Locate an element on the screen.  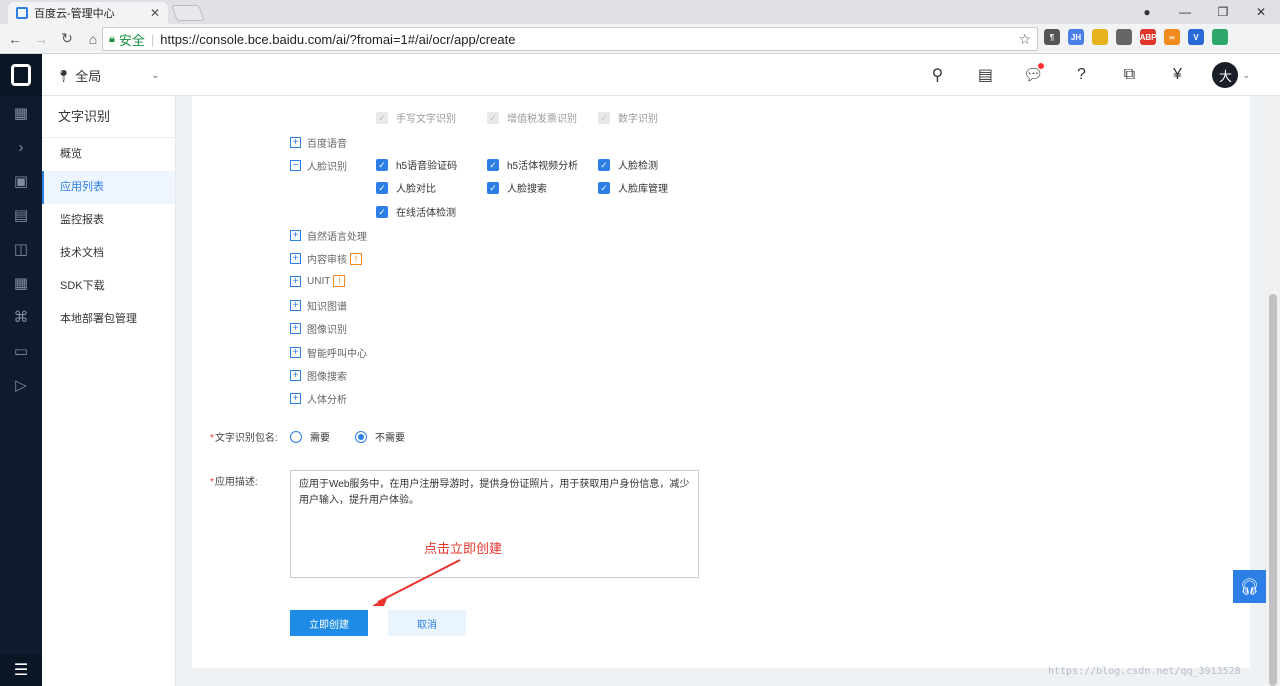
ext-abp-icon: ABP is located at coordinates (1148, 37).